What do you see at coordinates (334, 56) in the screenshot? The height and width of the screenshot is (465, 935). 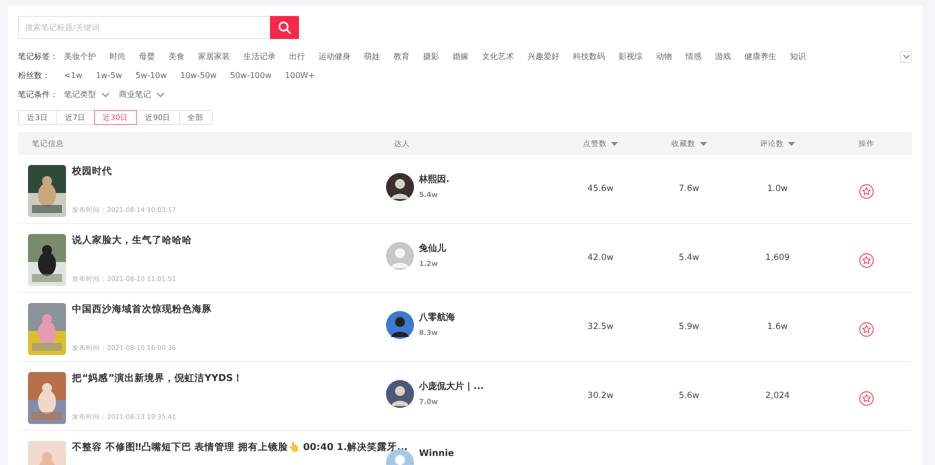 I see `filter-option: 运动健身` at bounding box center [334, 56].